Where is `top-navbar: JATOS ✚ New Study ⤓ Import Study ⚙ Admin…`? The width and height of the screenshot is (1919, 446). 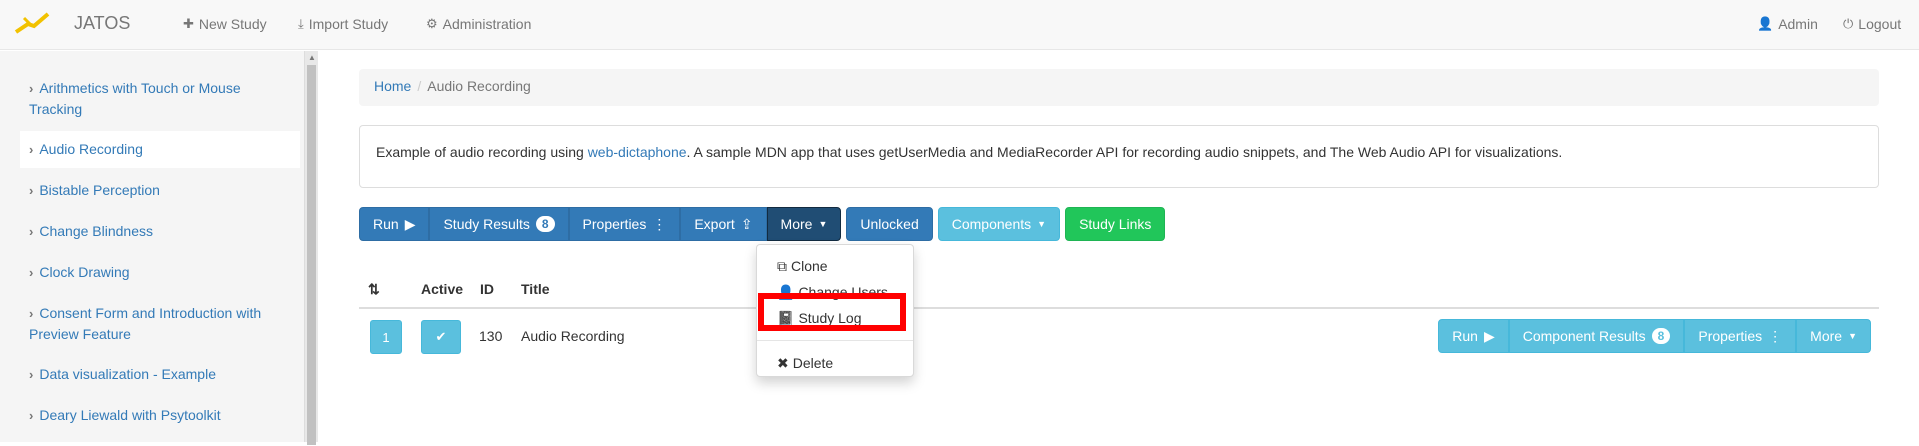 top-navbar: JATOS ✚ New Study ⤓ Import Study ⚙ Admin… is located at coordinates (959, 25).